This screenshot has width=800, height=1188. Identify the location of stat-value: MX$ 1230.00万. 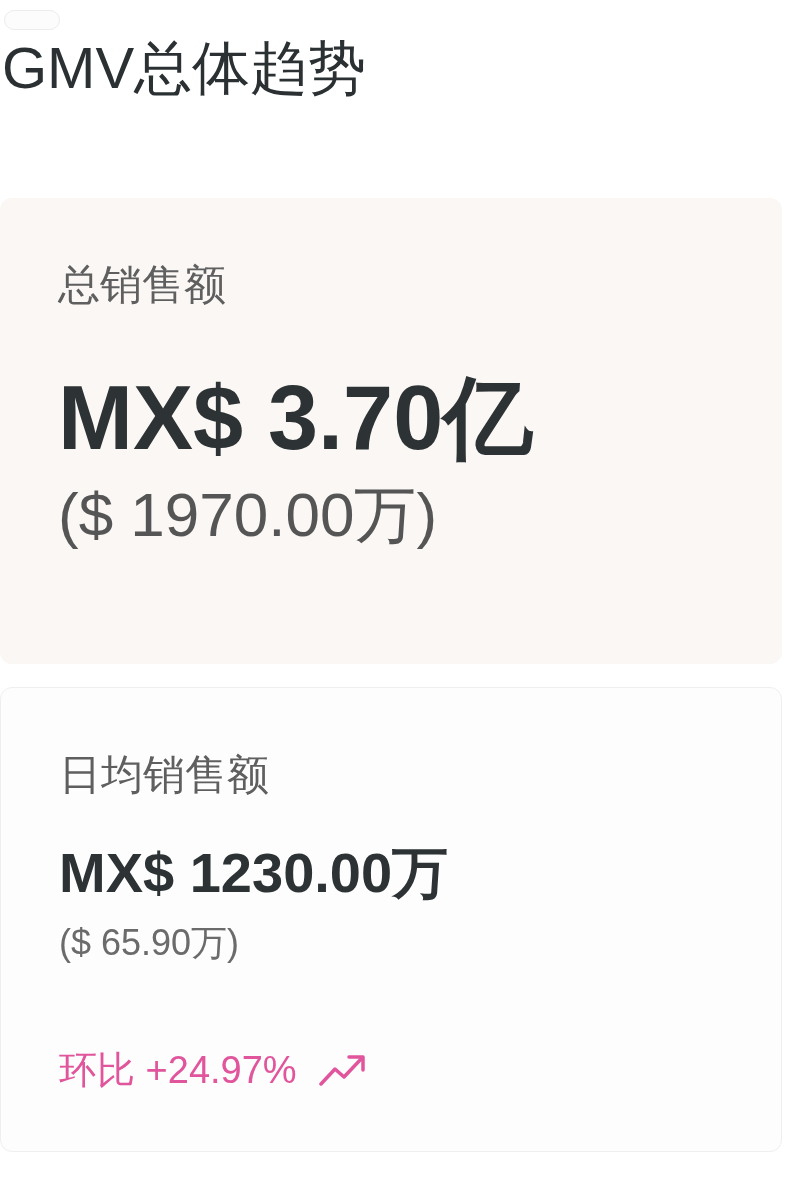
(254, 873).